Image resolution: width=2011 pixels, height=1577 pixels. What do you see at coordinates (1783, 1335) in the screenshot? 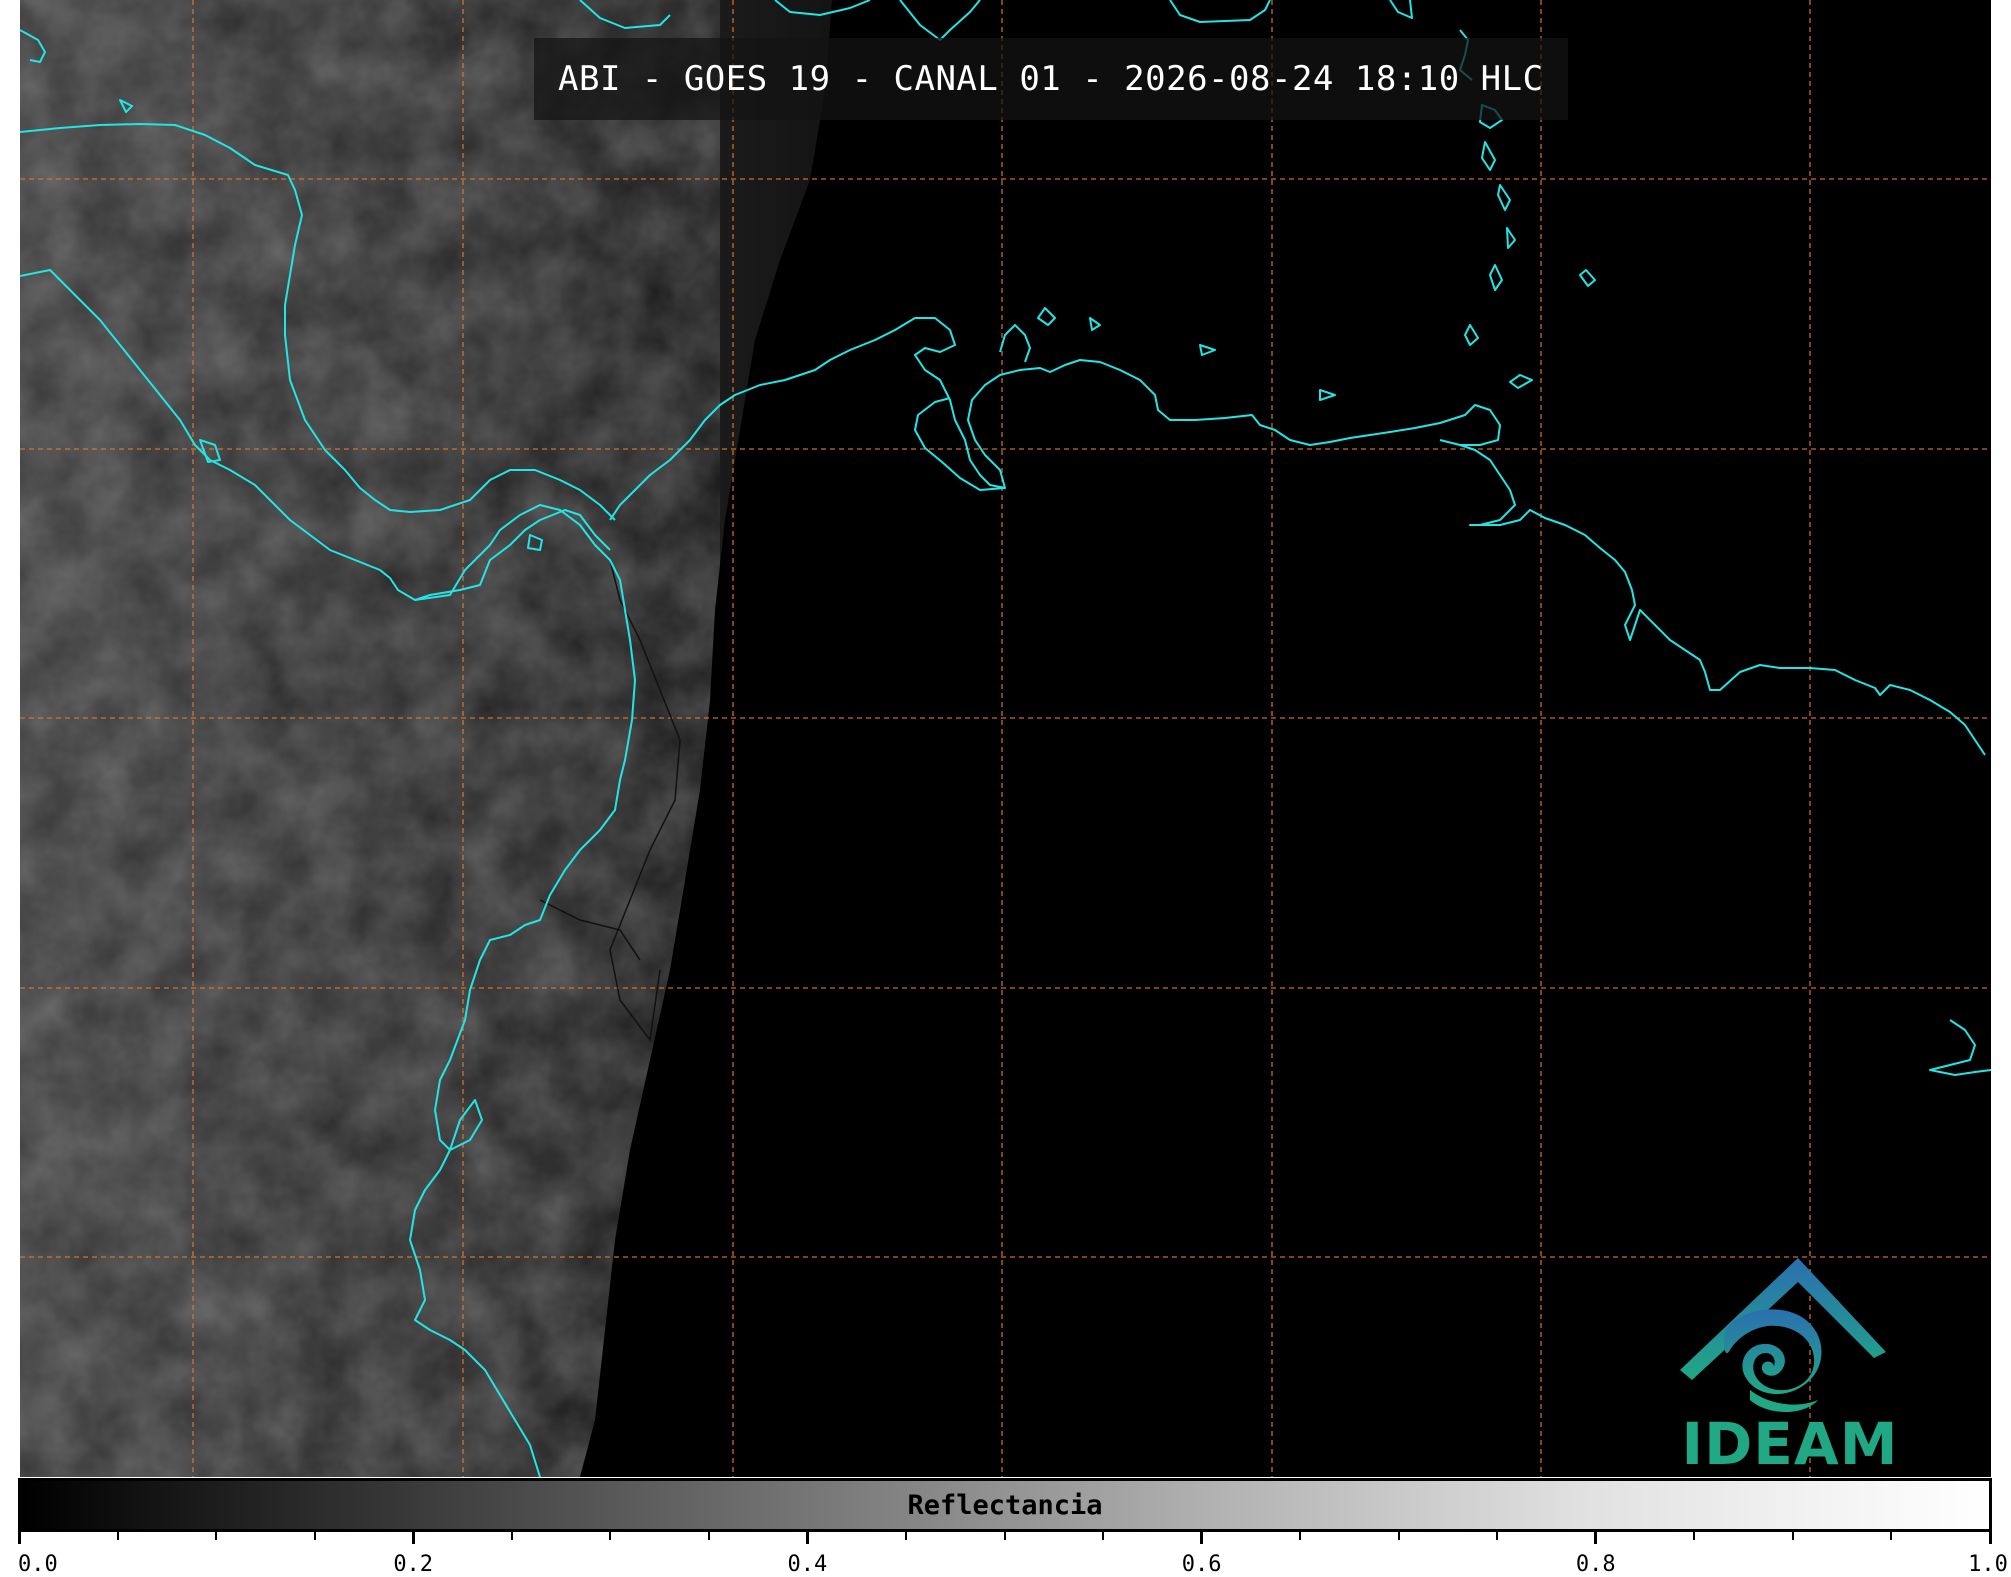
I see `ideam-logo-icon` at bounding box center [1783, 1335].